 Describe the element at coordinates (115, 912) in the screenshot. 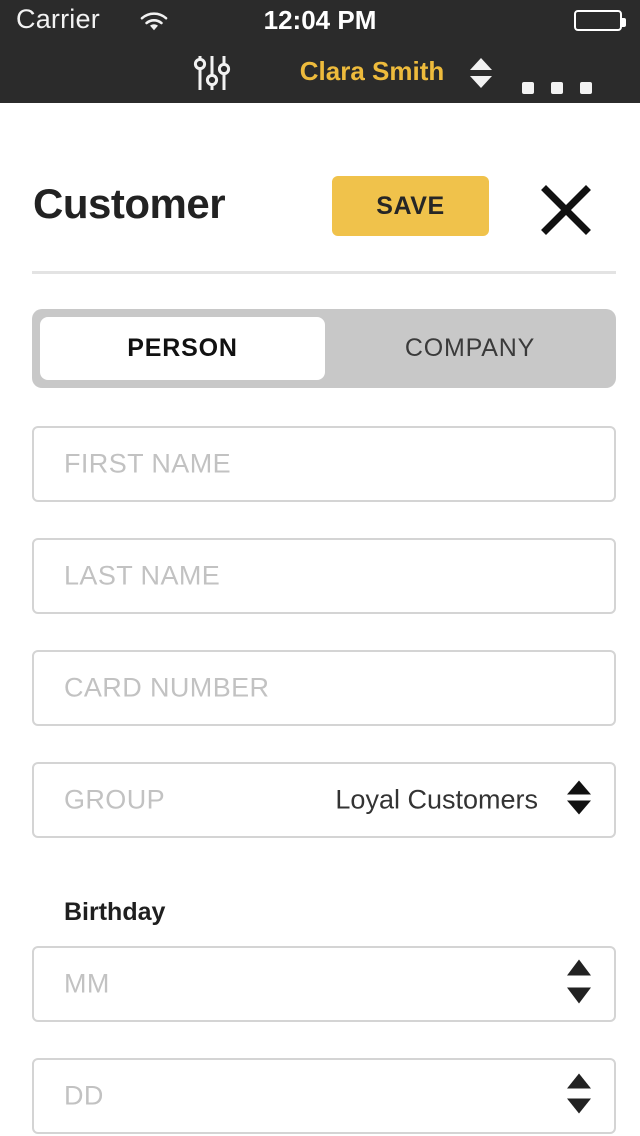

I see `birthday-section-label: Birthday` at that location.